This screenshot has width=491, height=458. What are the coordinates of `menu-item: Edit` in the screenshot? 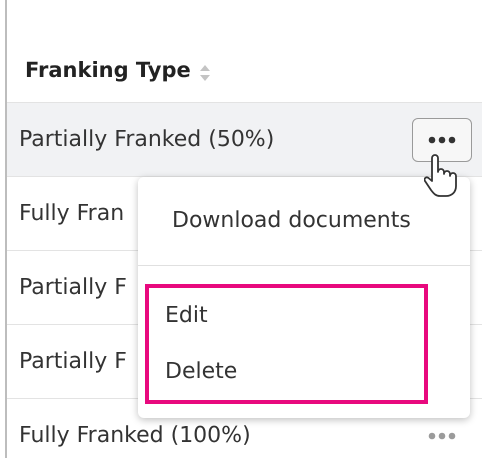 It's located at (286, 316).